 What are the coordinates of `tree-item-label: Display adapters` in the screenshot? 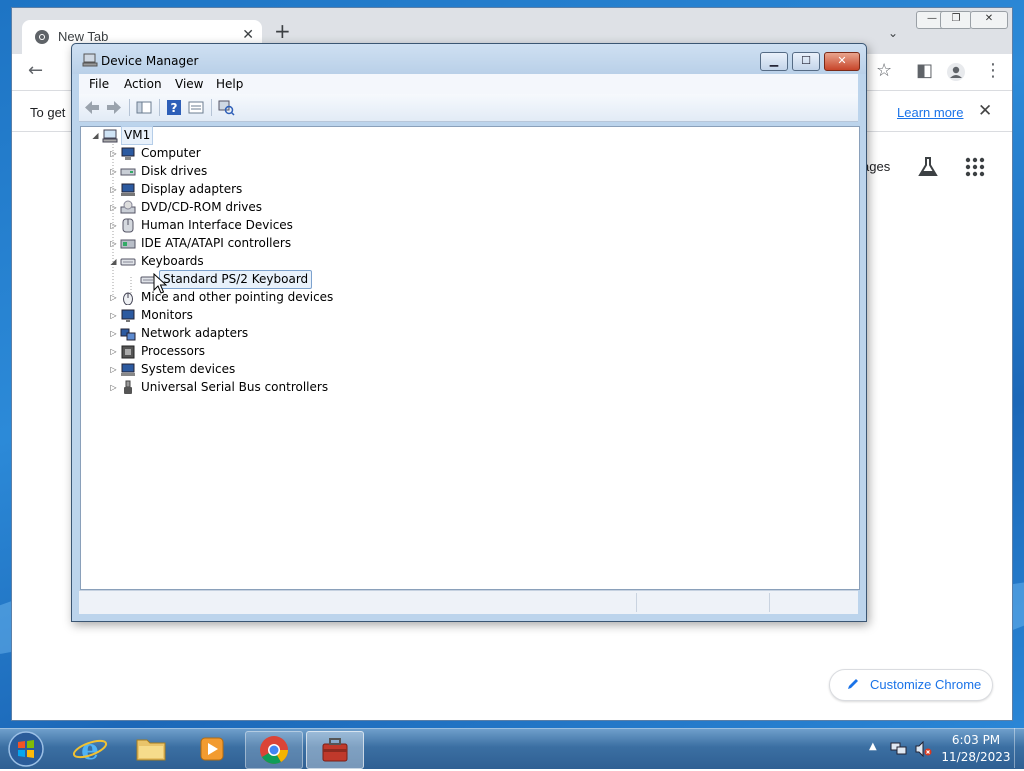 It's located at (192, 189).